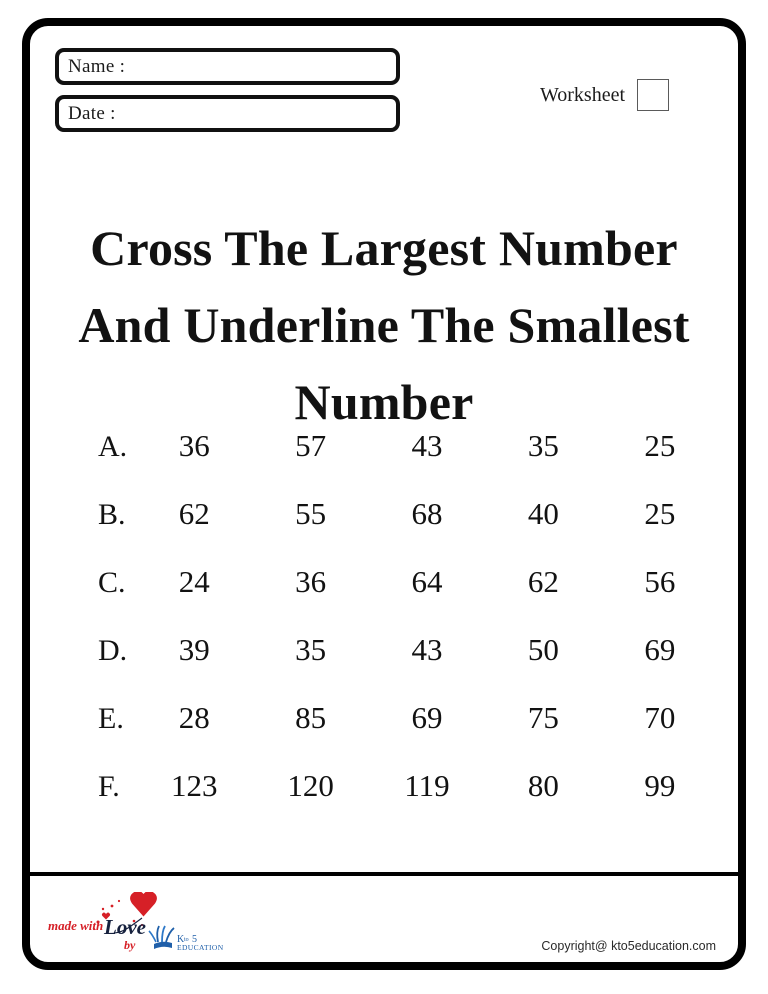 This screenshot has height=994, width=768. Describe the element at coordinates (660, 786) in the screenshot. I see `cell-f-5: 99` at that location.